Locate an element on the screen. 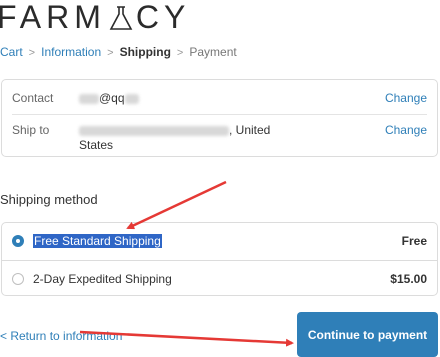 Image resolution: width=440 pixels, height=357 pixels. return-to-information-link: < Return to information is located at coordinates (61, 336).